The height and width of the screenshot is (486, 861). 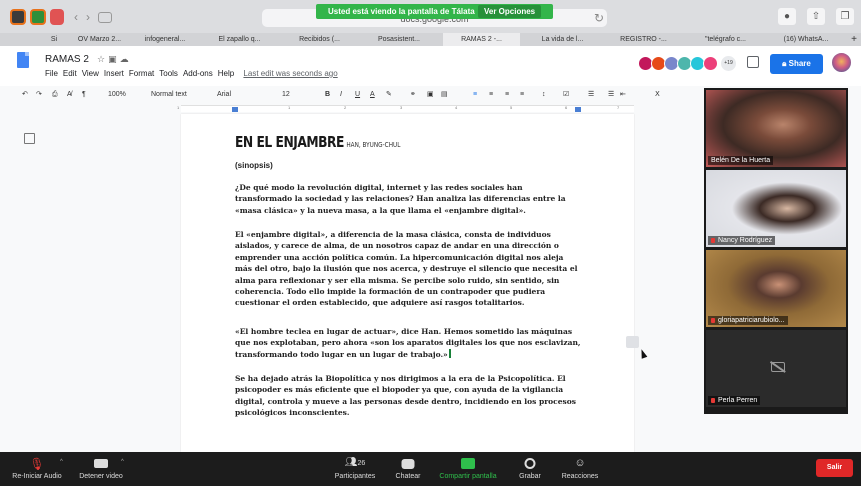 What do you see at coordinates (286, 95) in the screenshot?
I see `font-size-select: 12` at bounding box center [286, 95].